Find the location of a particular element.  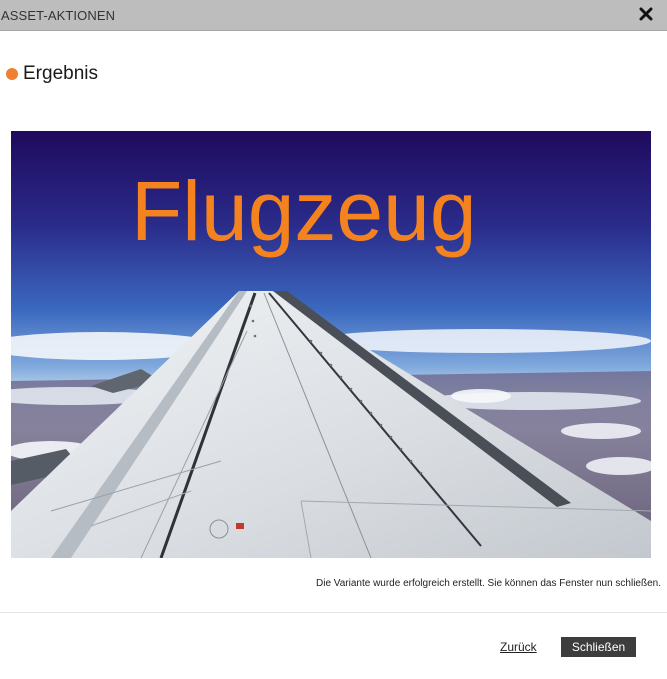

dialog-title: ASSET-AKTIONEN is located at coordinates (58, 15).